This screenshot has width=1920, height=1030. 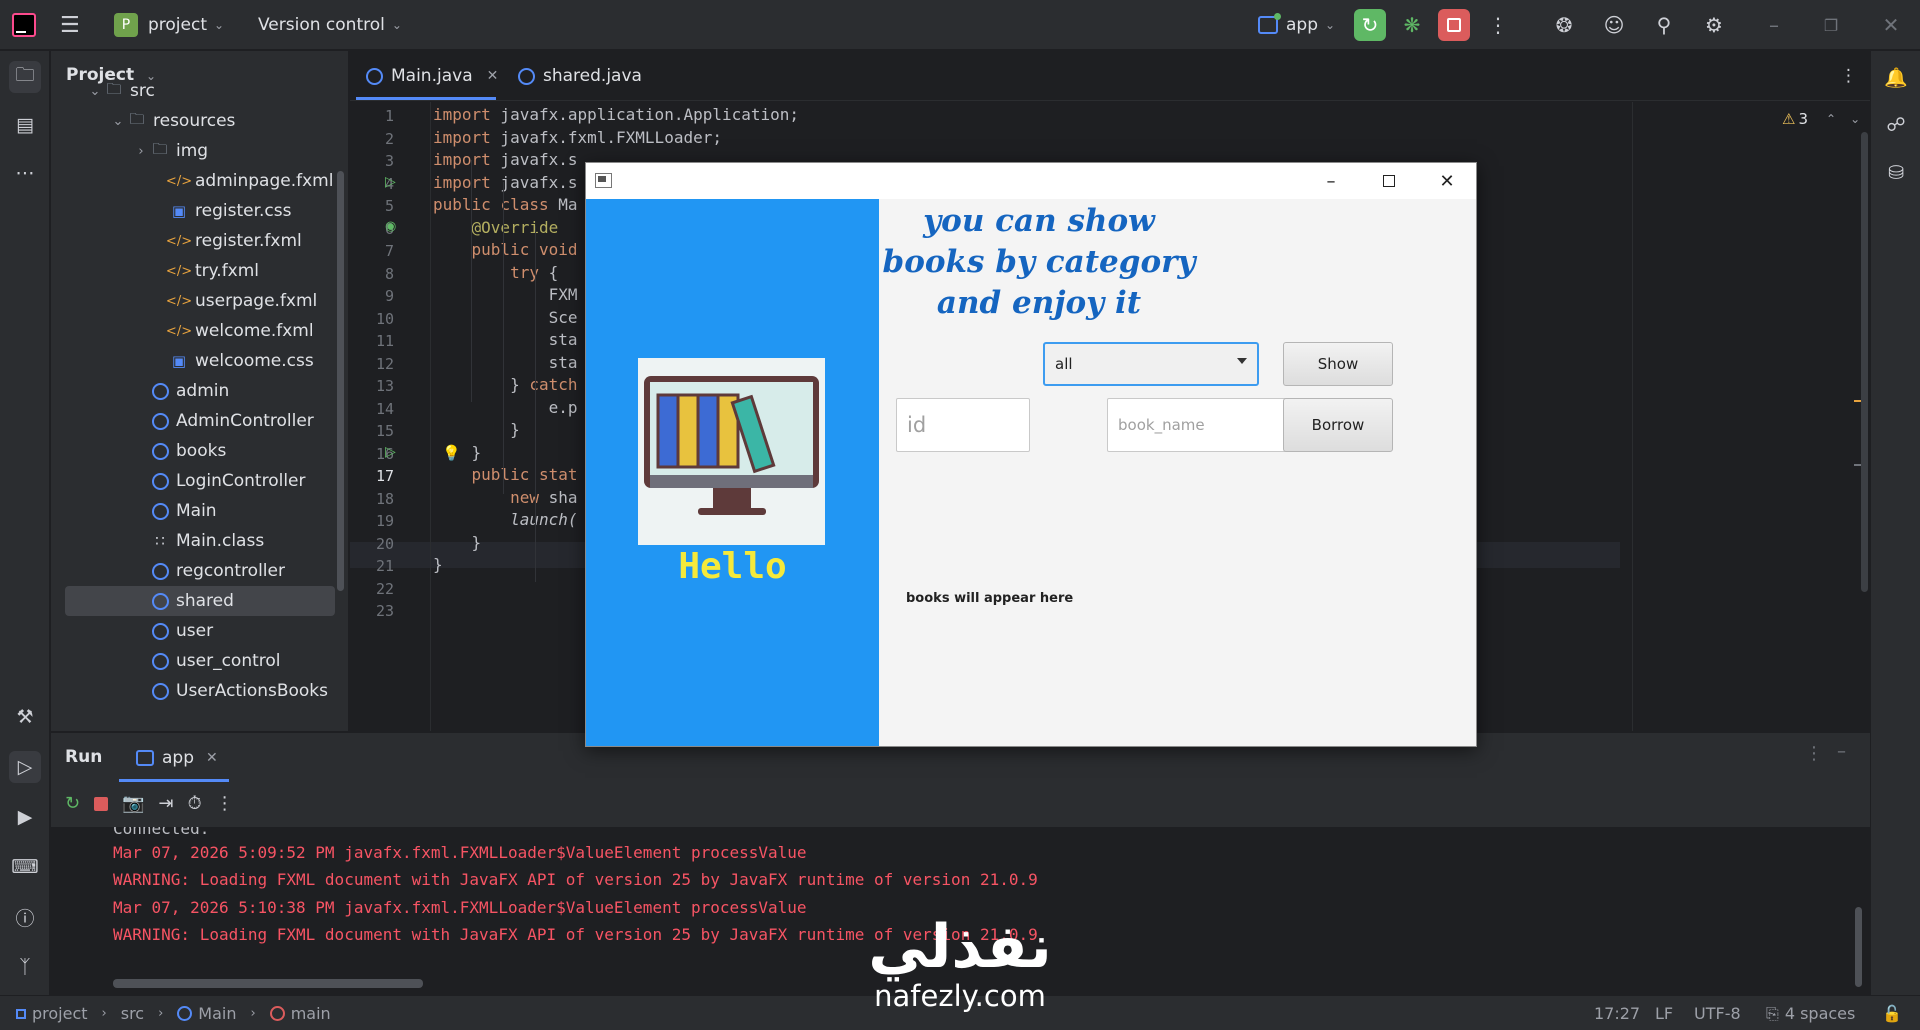 What do you see at coordinates (493, 76) in the screenshot?
I see `close-tab-icon: ✕` at bounding box center [493, 76].